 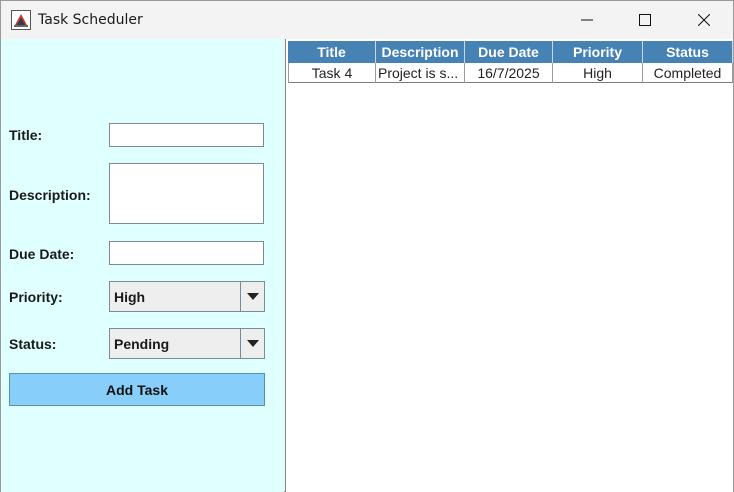 I want to click on status-dropdown-arrow, so click(x=252, y=343).